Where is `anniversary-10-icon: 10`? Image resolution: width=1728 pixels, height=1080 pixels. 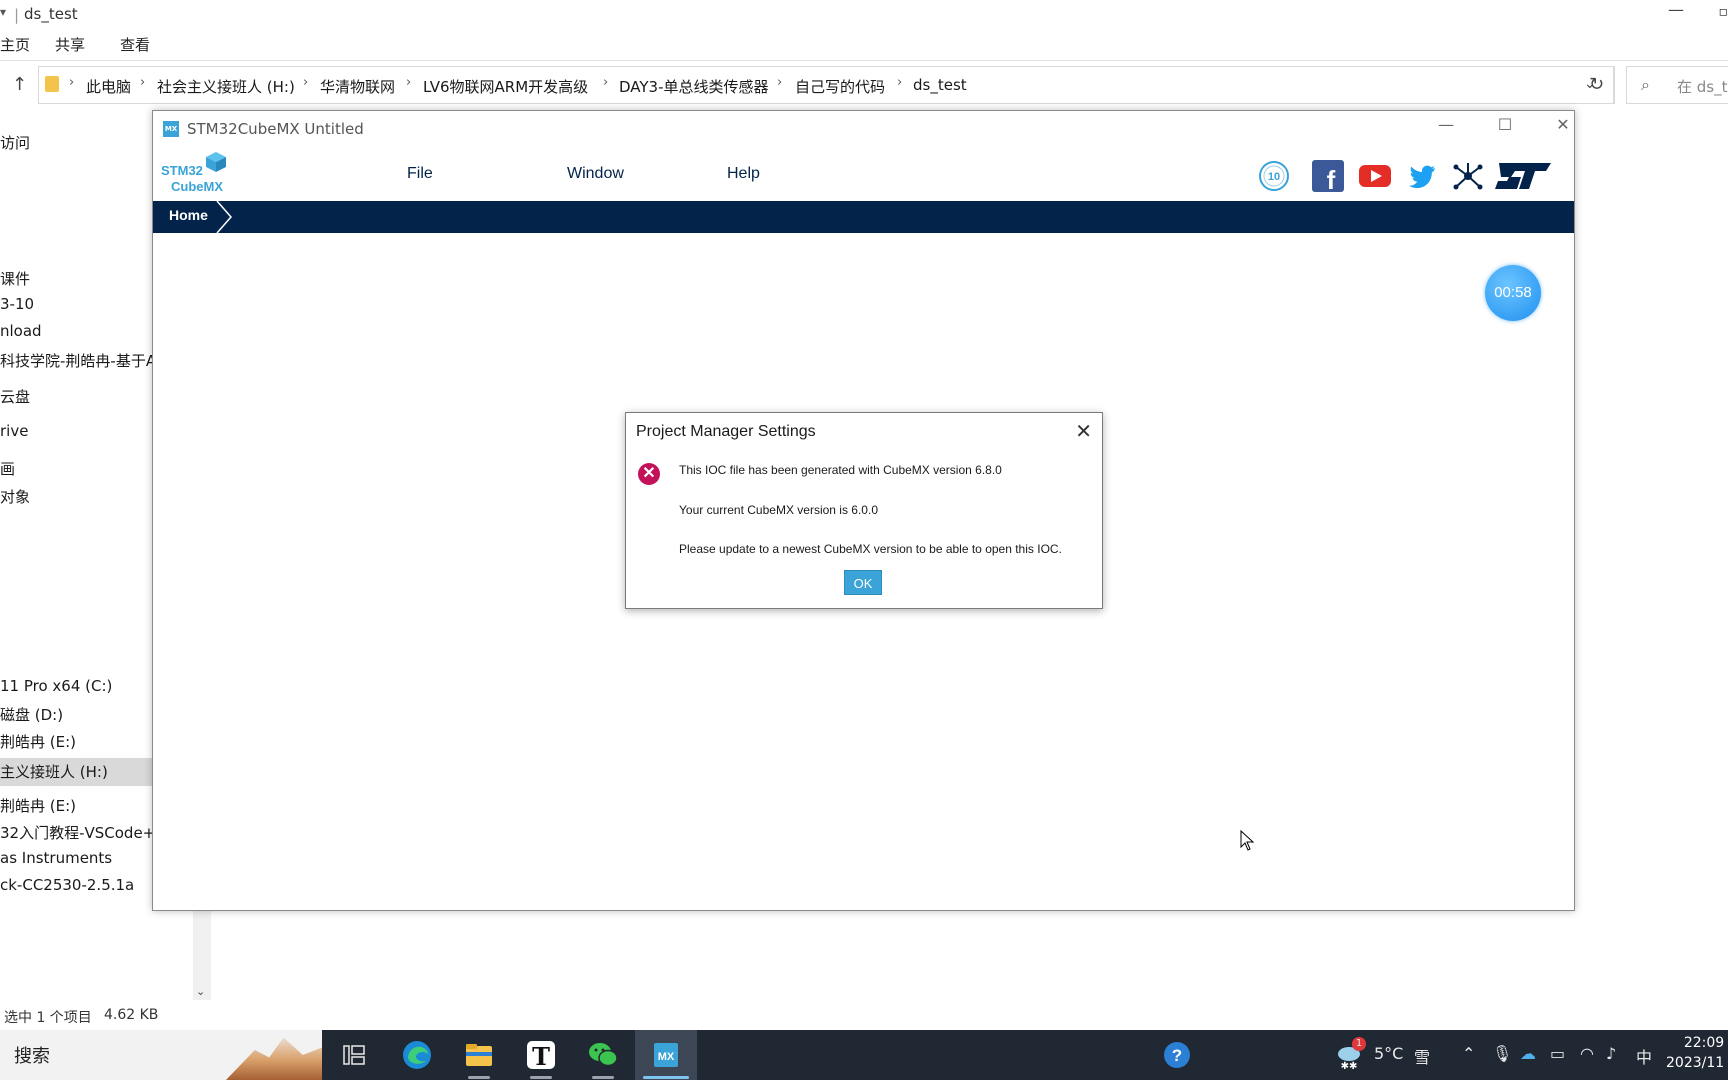 anniversary-10-icon: 10 is located at coordinates (1274, 176).